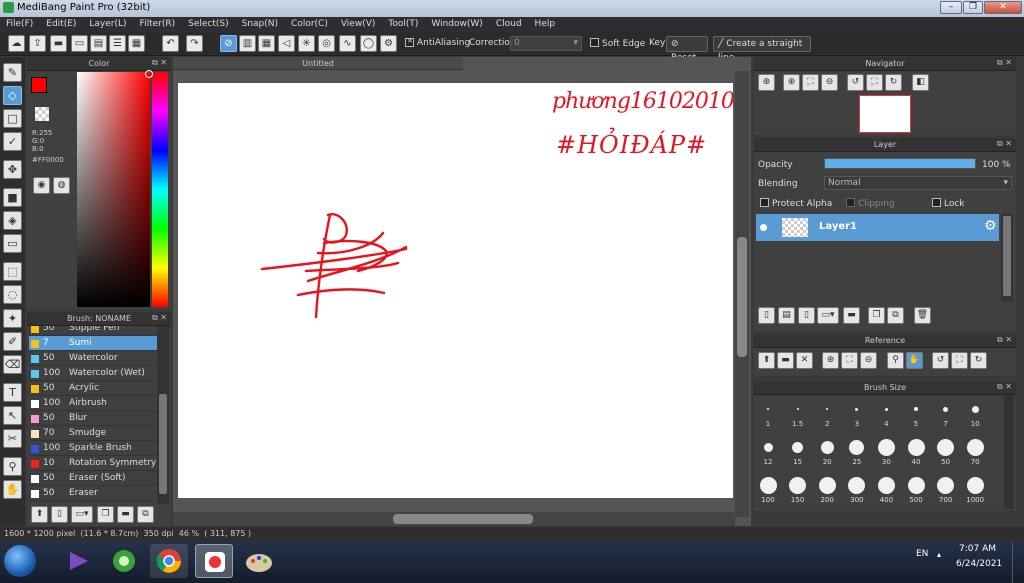  I want to click on visual-studio-icon, so click(79, 561).